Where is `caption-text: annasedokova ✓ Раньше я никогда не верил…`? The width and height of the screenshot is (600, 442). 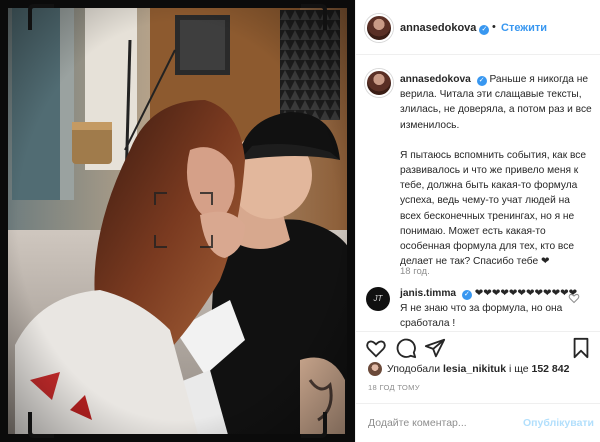
caption-text: annasedokova ✓ Раньше я никогда не верил… is located at coordinates (496, 170).